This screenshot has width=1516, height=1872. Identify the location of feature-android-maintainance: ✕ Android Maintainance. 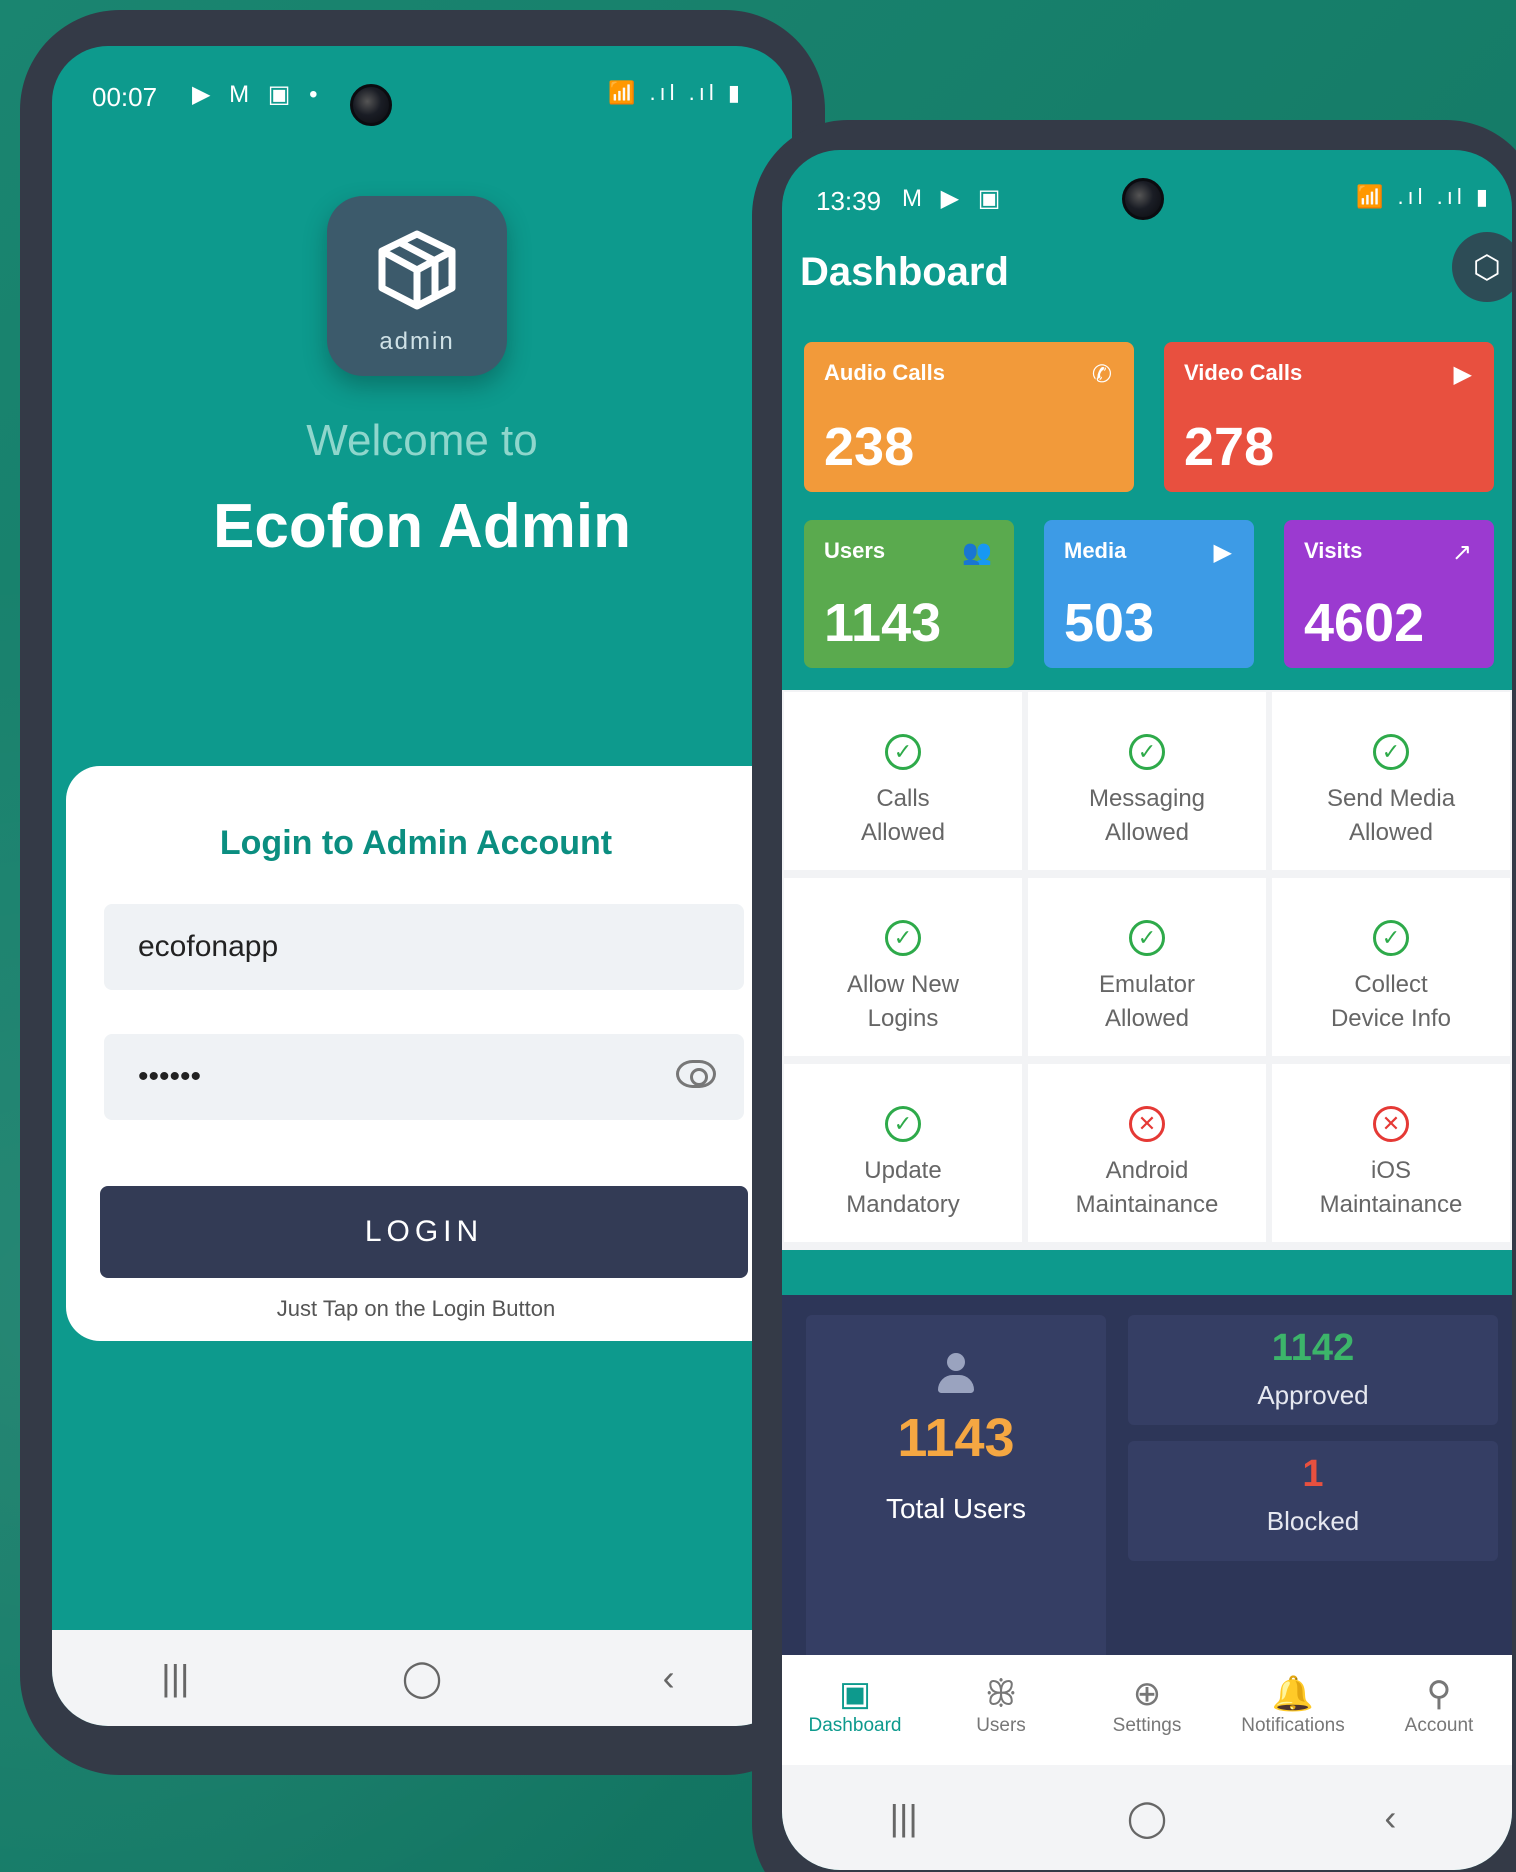
(1147, 1153).